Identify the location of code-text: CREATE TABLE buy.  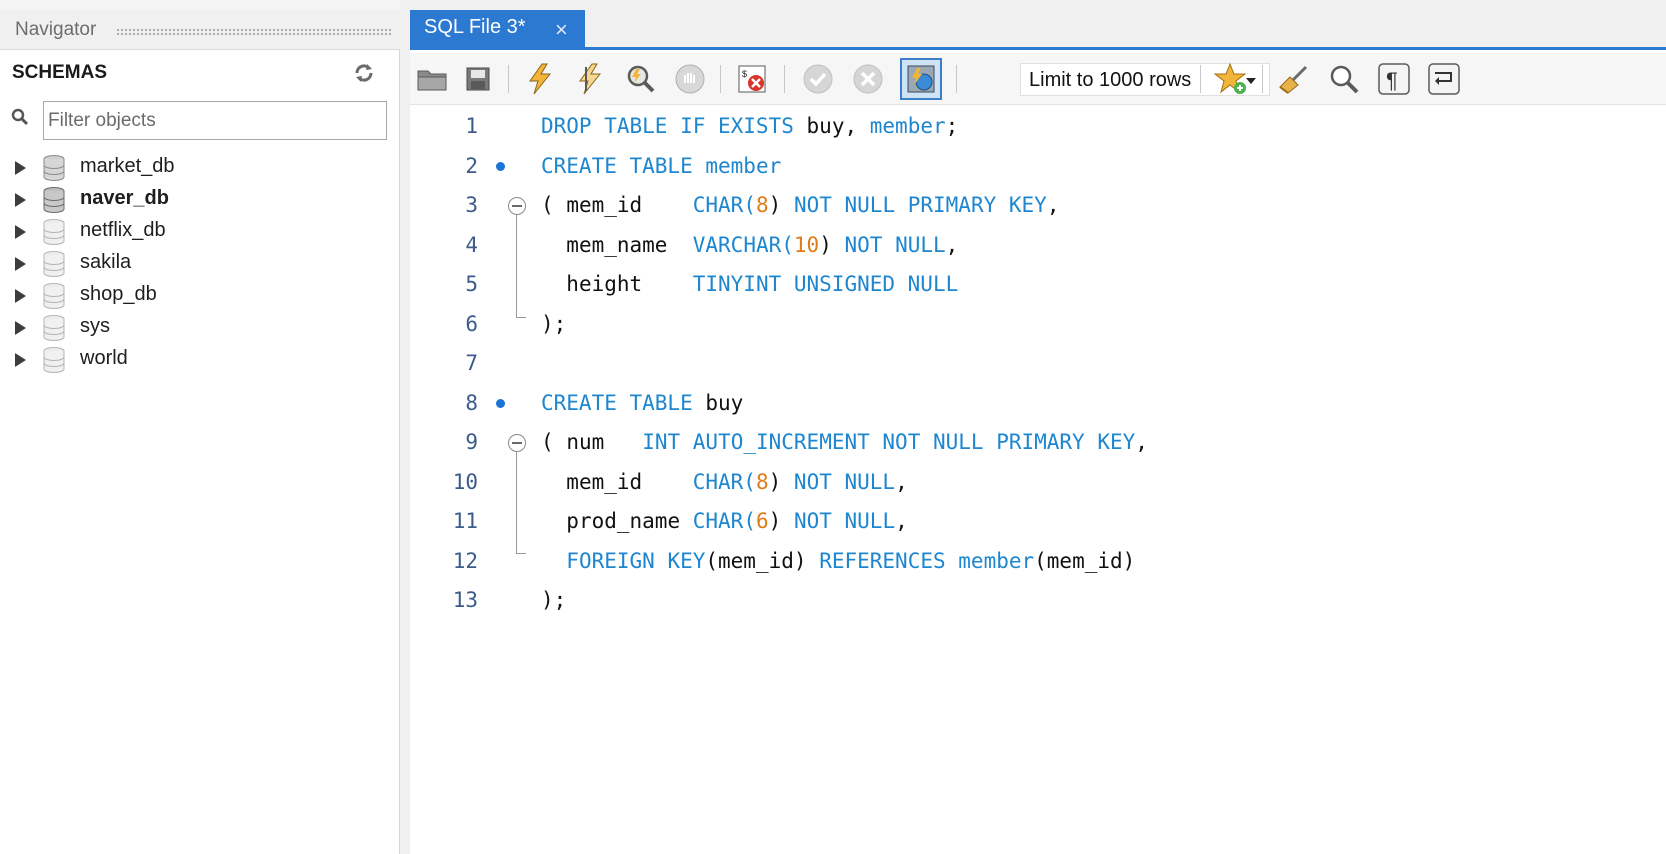
(642, 403).